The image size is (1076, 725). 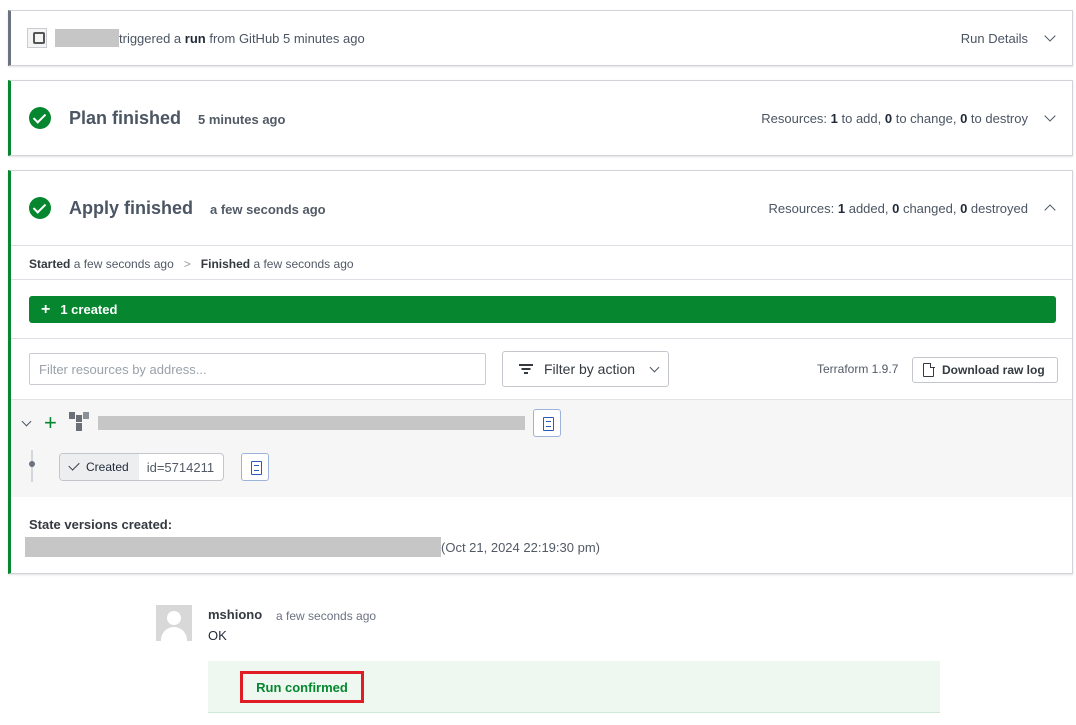 What do you see at coordinates (994, 38) in the screenshot?
I see `run-details-label: Run Details` at bounding box center [994, 38].